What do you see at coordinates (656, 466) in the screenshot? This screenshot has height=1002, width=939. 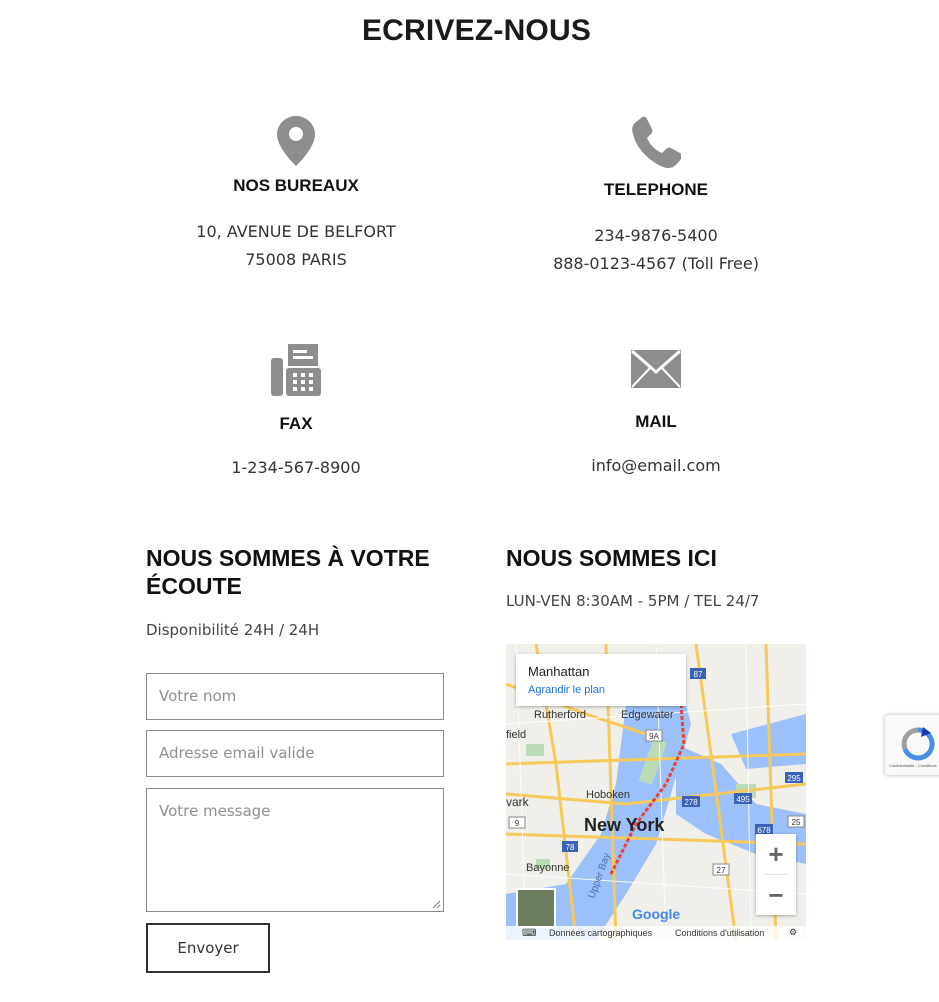 I see `email-address: info@email.com` at bounding box center [656, 466].